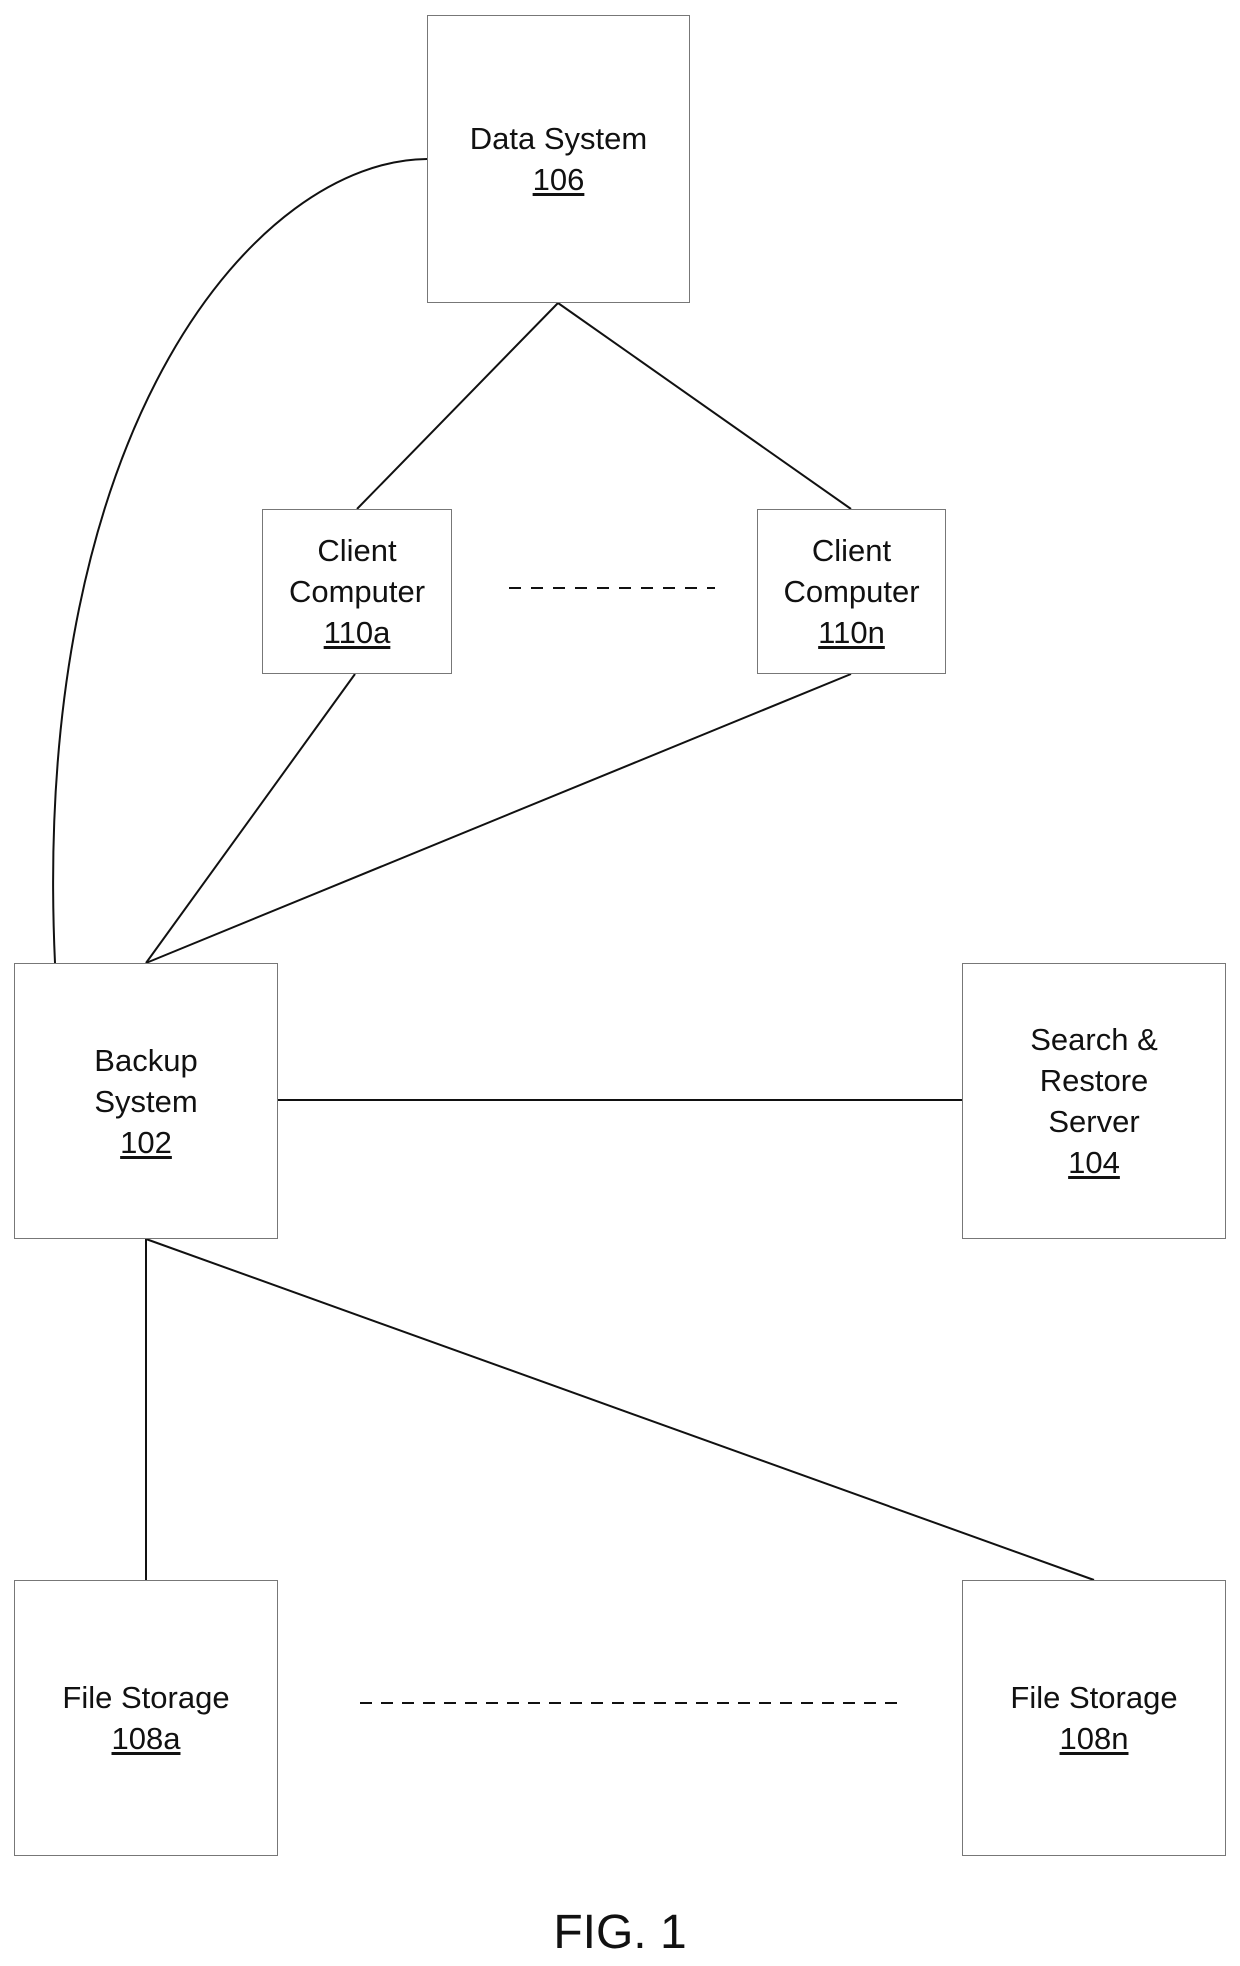 The image size is (1240, 1966). What do you see at coordinates (146, 1142) in the screenshot?
I see `backup-ref: 102` at bounding box center [146, 1142].